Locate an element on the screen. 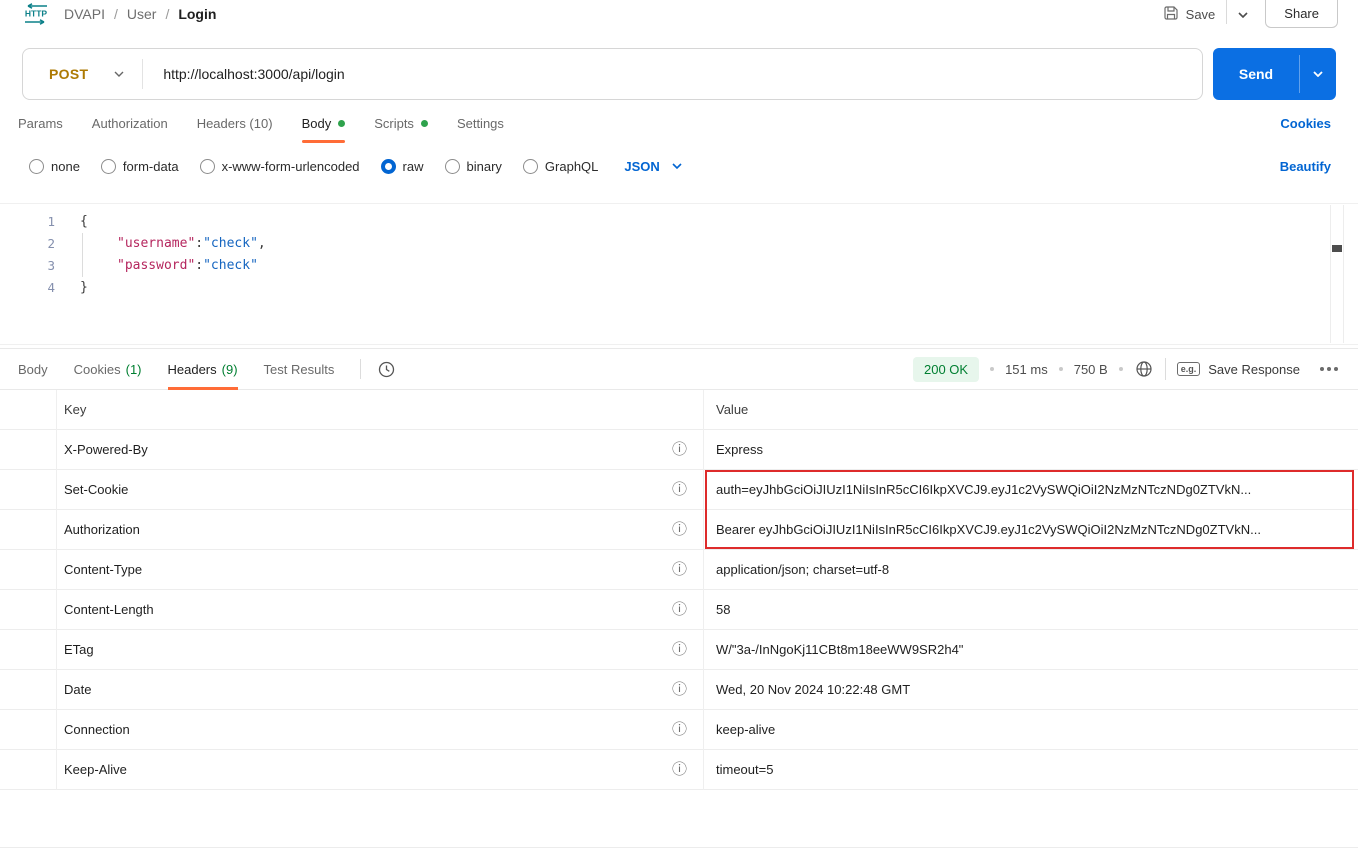 This screenshot has height=851, width=1358. example-icon: e.g. is located at coordinates (1188, 369).